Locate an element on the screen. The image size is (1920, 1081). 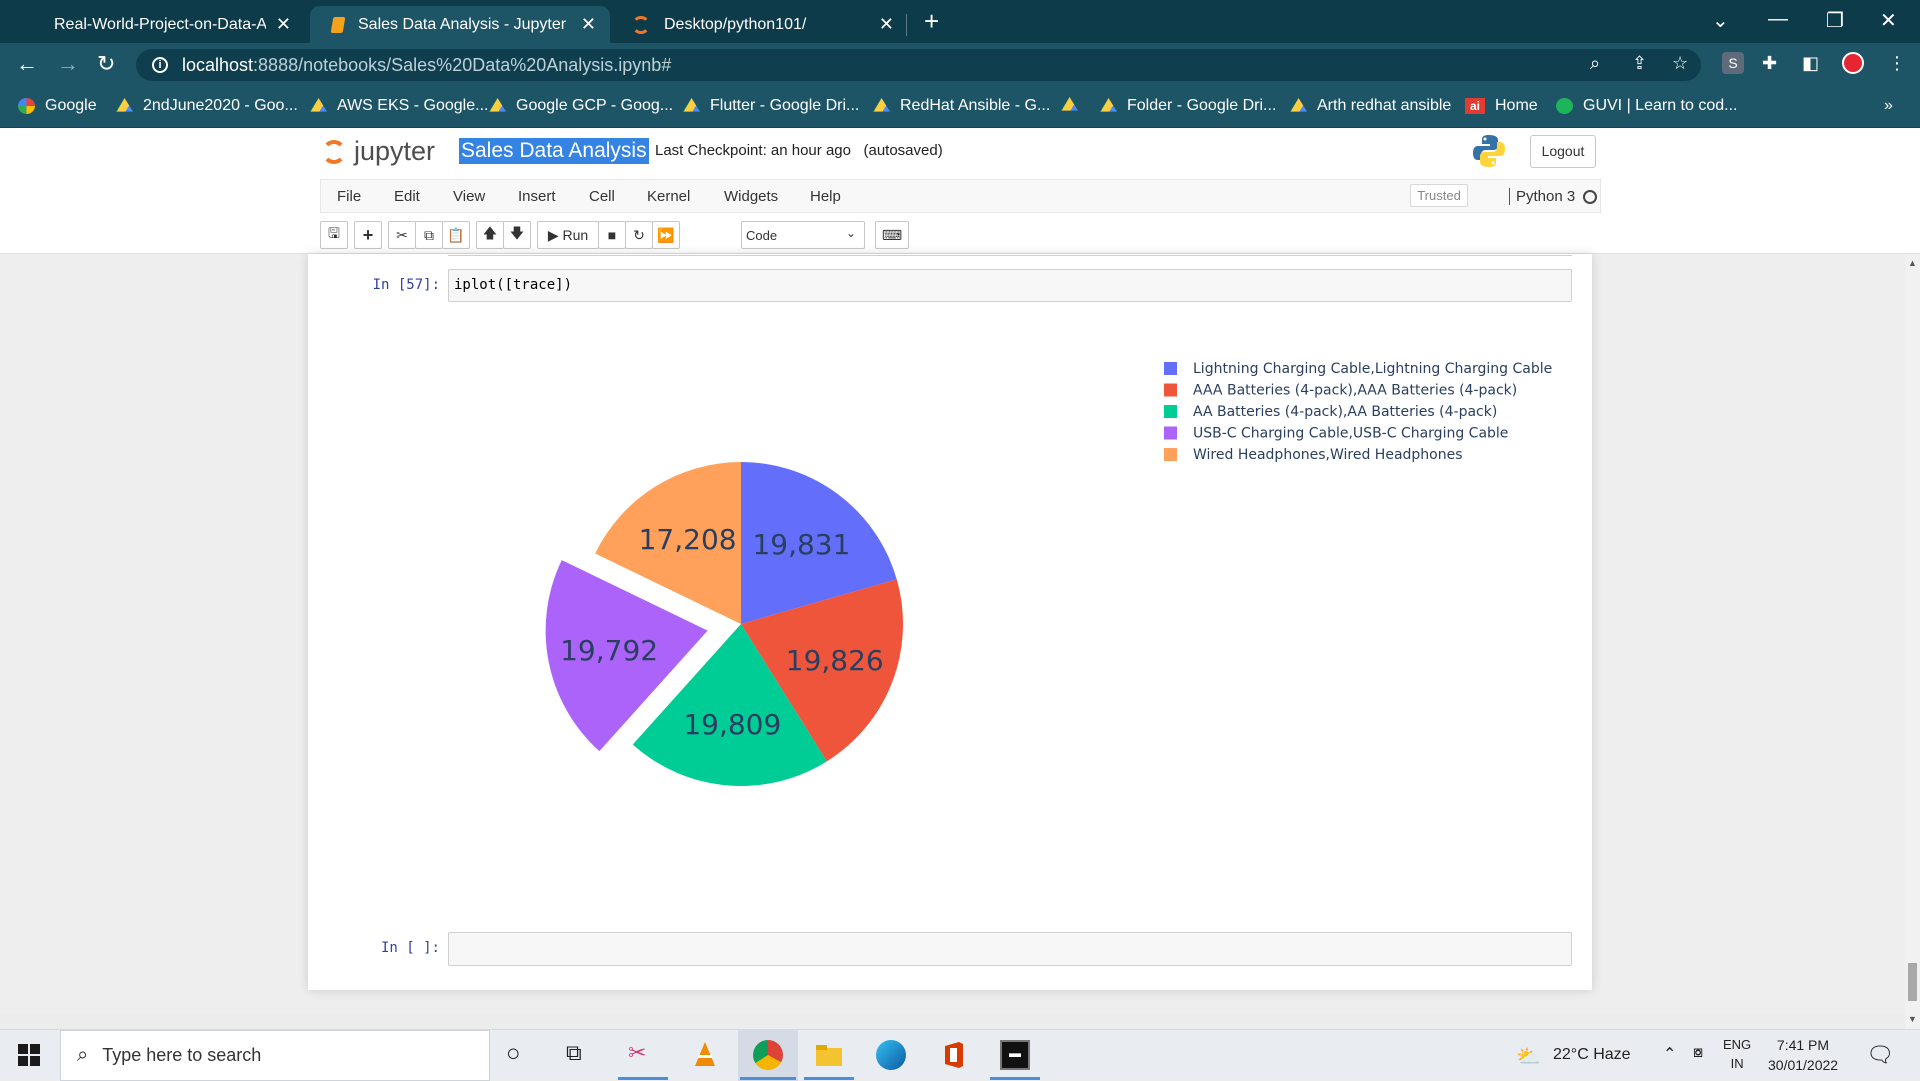
restart-icon: ↻ is located at coordinates (639, 235).